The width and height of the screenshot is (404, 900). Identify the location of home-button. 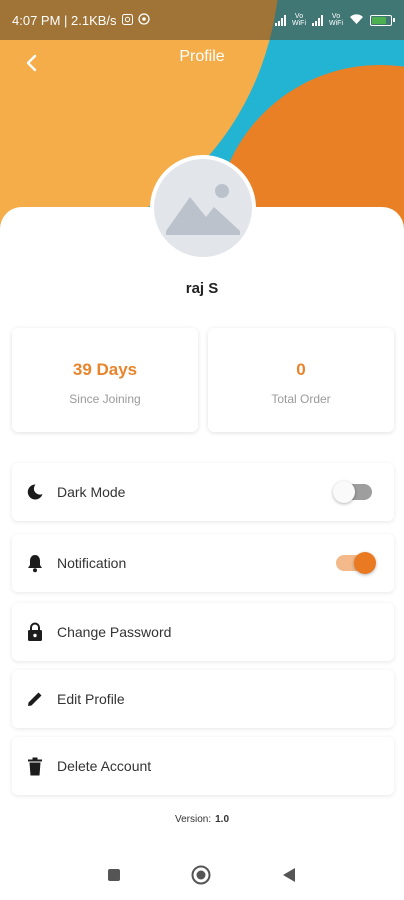
(201, 875).